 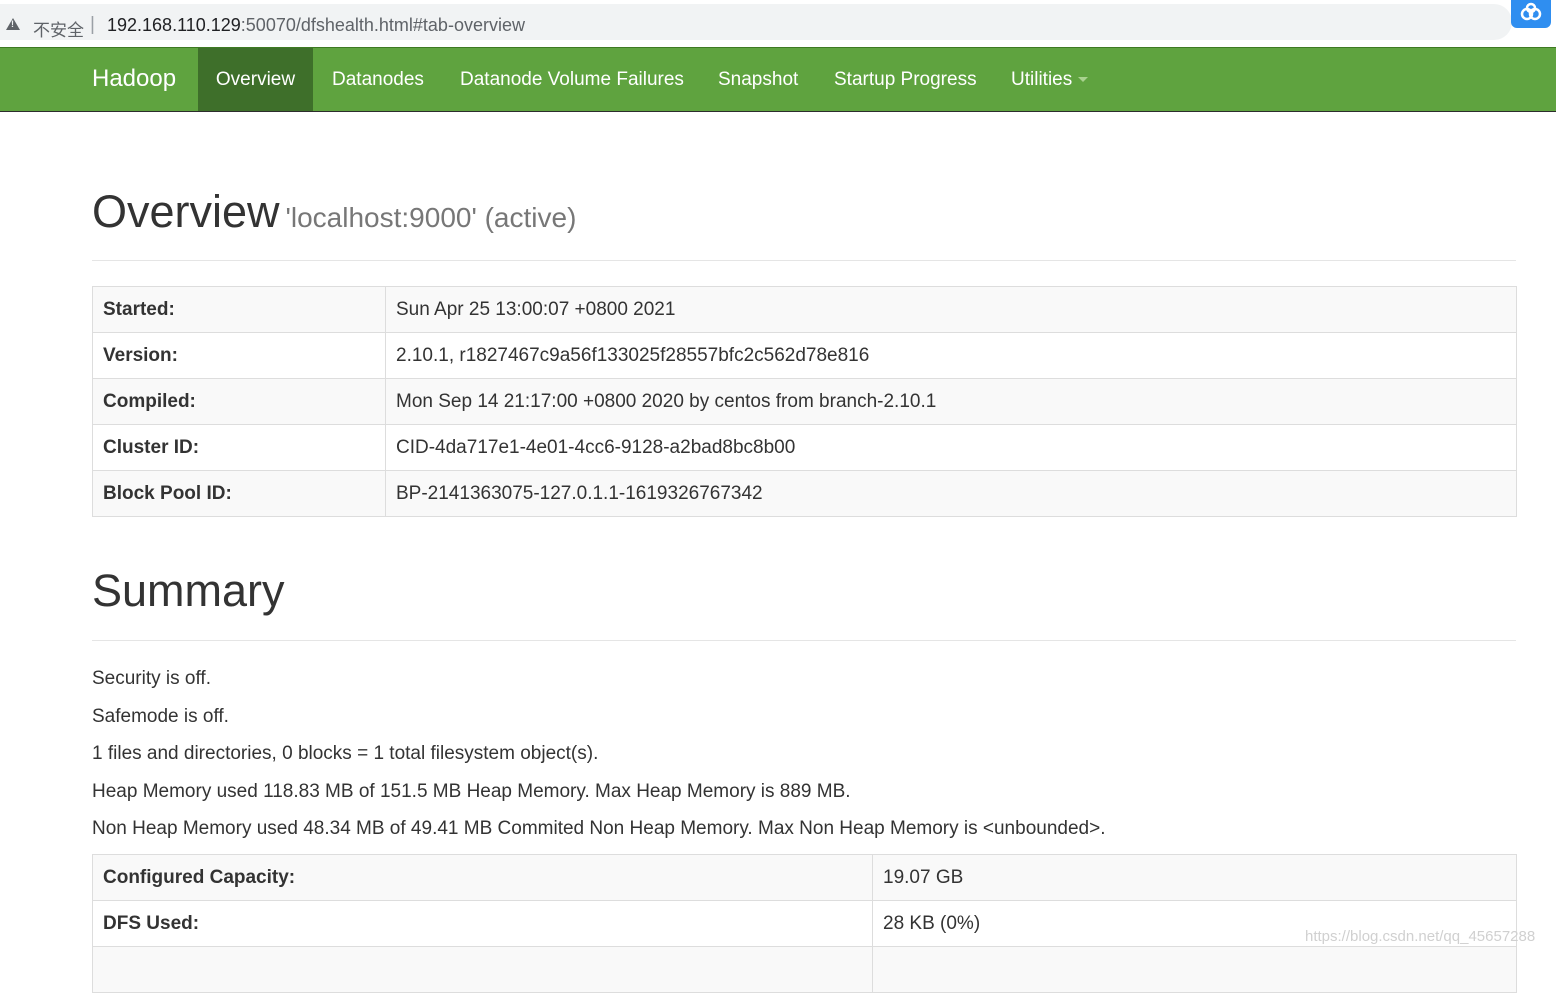 I want to click on row-label: Started:, so click(x=239, y=309).